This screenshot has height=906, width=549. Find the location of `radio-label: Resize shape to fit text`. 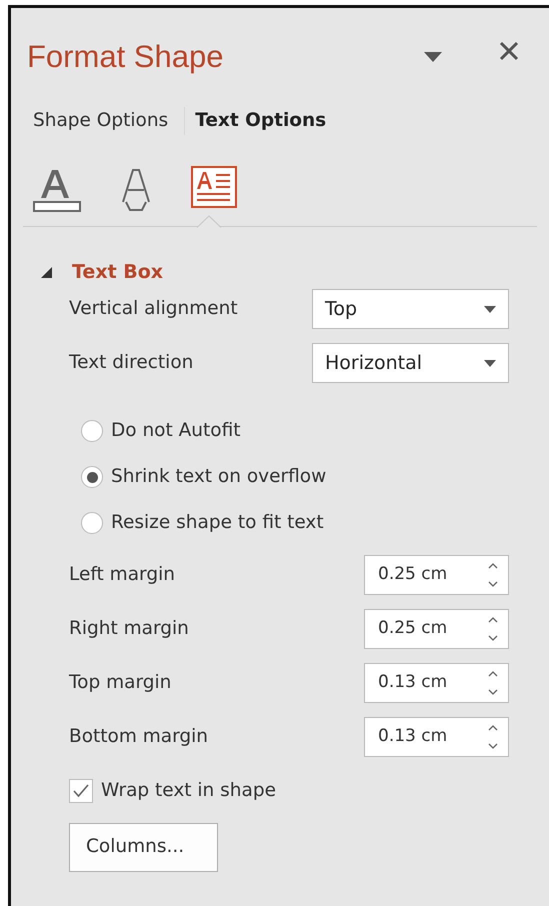

radio-label: Resize shape to fit text is located at coordinates (217, 523).